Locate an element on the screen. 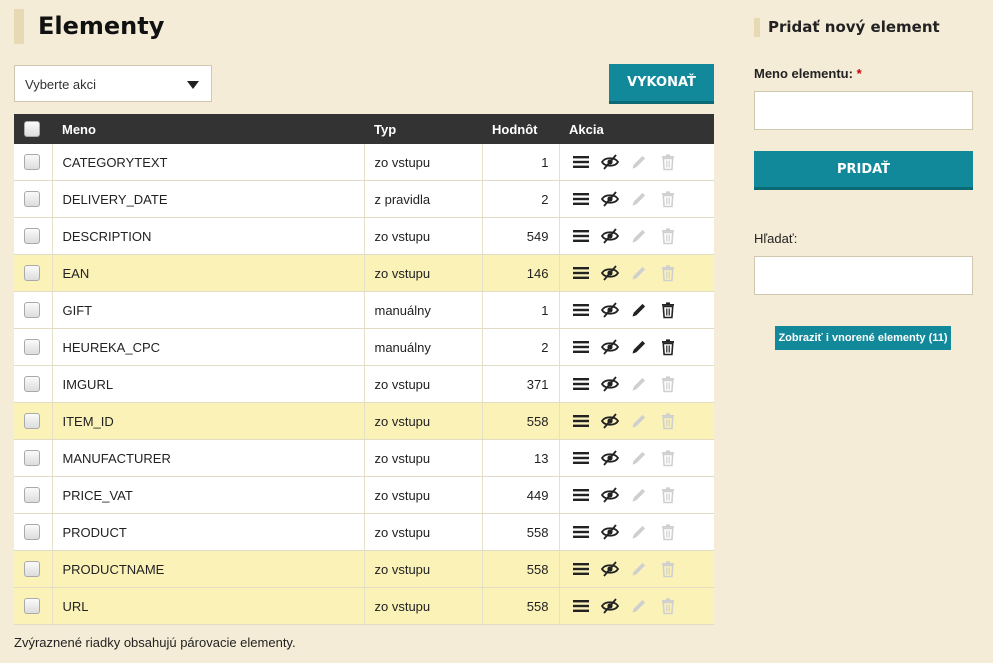 The image size is (993, 663). column-header-type: Typ is located at coordinates (423, 129).